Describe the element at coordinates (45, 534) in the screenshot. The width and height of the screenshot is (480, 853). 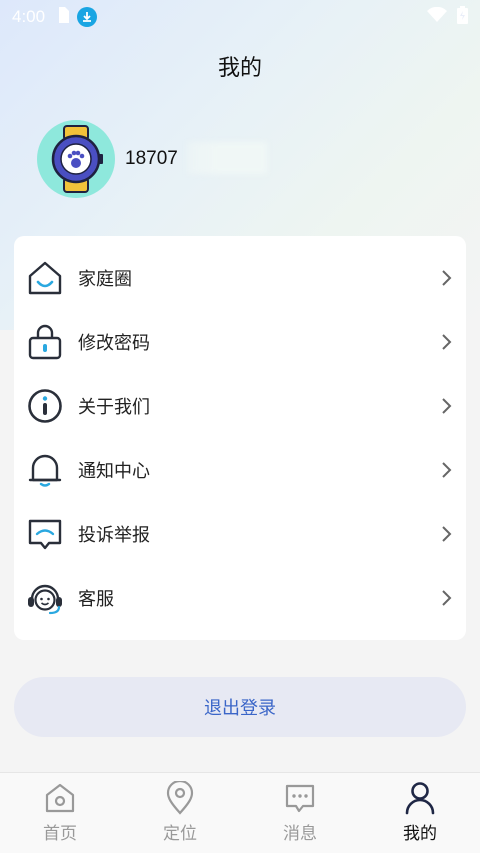
I see `report-icon` at that location.